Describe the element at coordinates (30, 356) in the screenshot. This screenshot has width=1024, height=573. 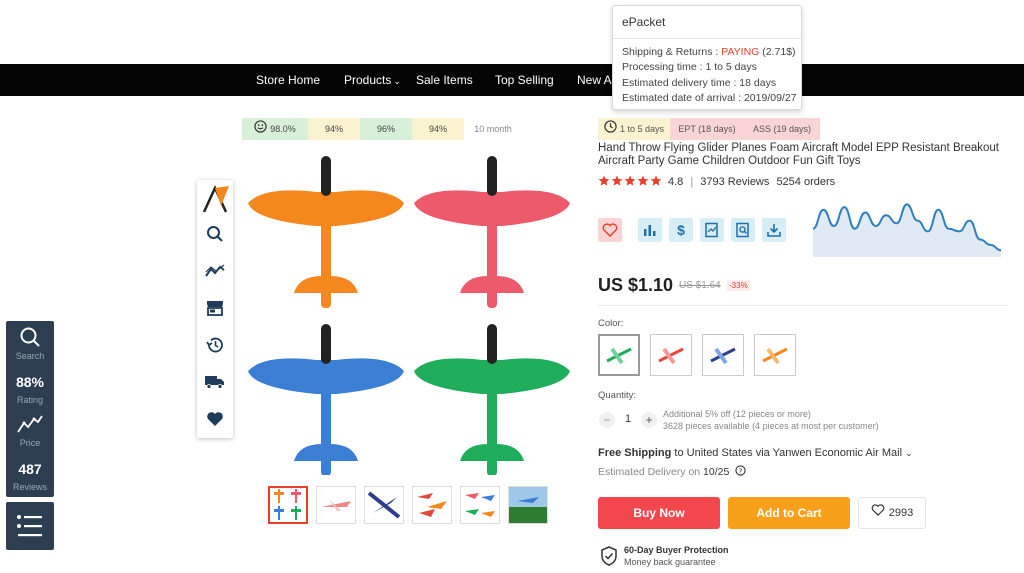
I see `search-label: Search` at that location.